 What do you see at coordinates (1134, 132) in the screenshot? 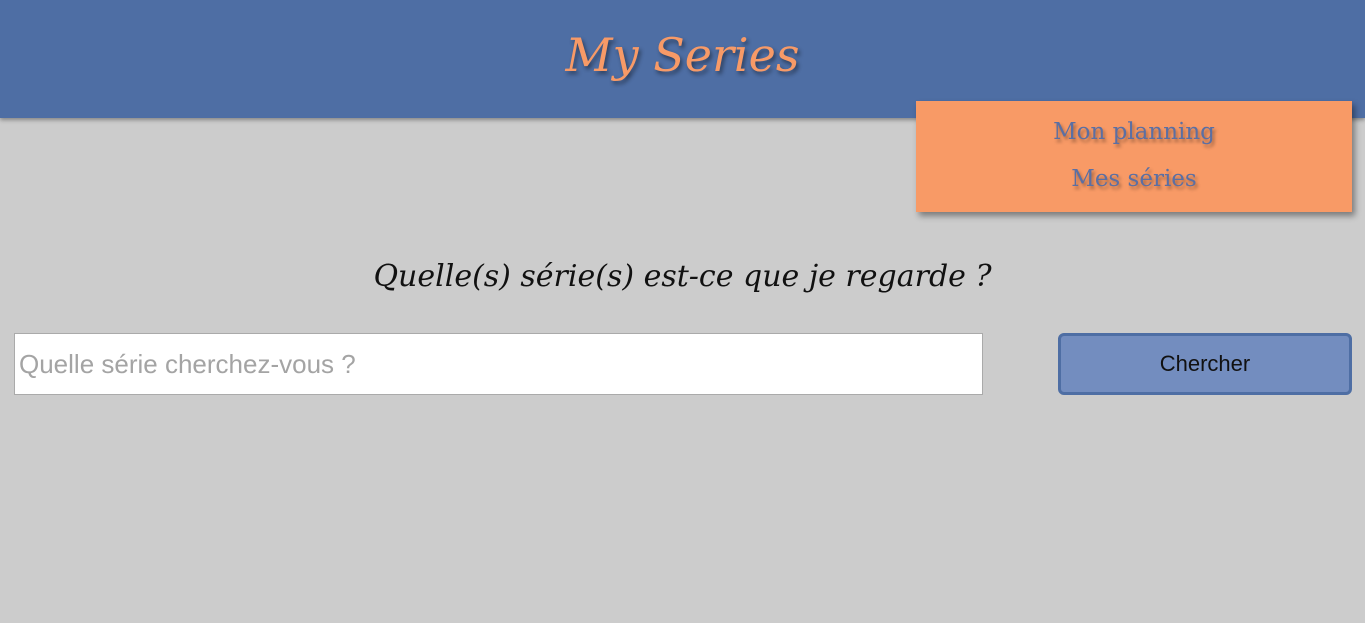
I see `nav-link-mon-planning: Mon planning` at bounding box center [1134, 132].